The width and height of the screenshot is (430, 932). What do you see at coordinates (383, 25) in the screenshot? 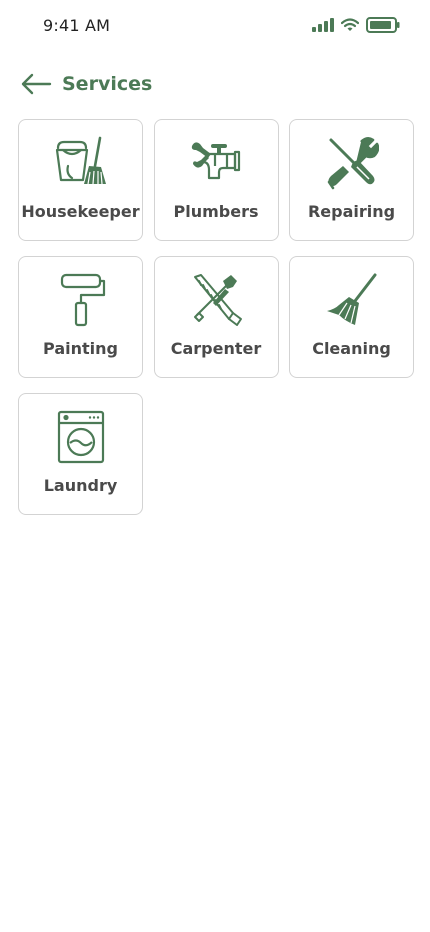
I see `battery-icon` at bounding box center [383, 25].